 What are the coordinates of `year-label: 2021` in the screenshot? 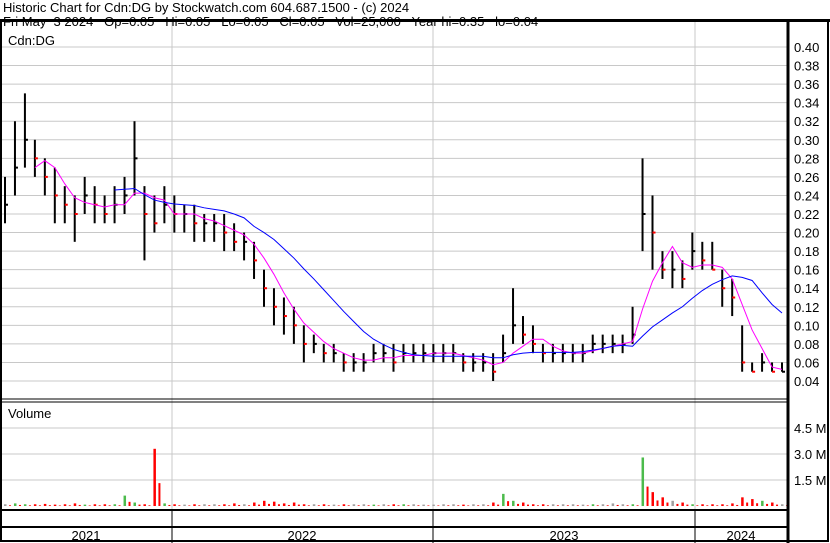 It's located at (86, 535).